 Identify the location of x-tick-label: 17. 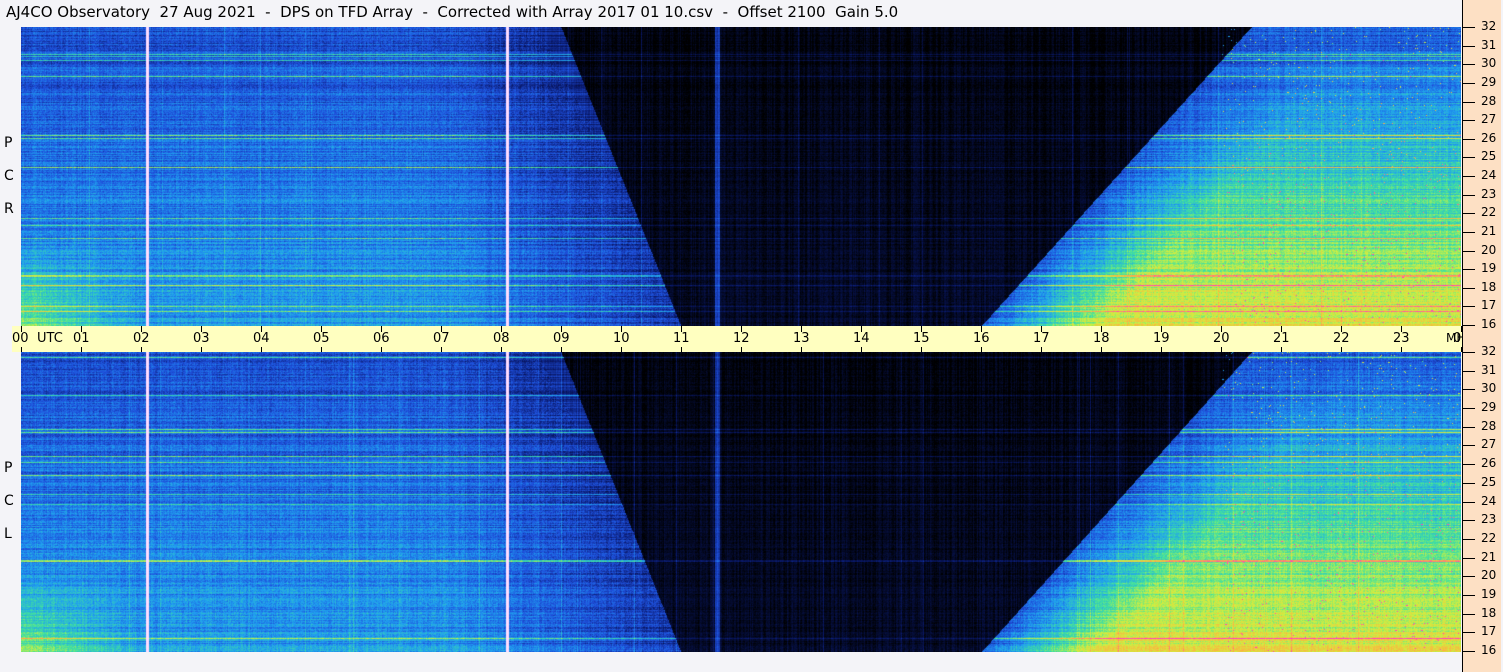
(1041, 338).